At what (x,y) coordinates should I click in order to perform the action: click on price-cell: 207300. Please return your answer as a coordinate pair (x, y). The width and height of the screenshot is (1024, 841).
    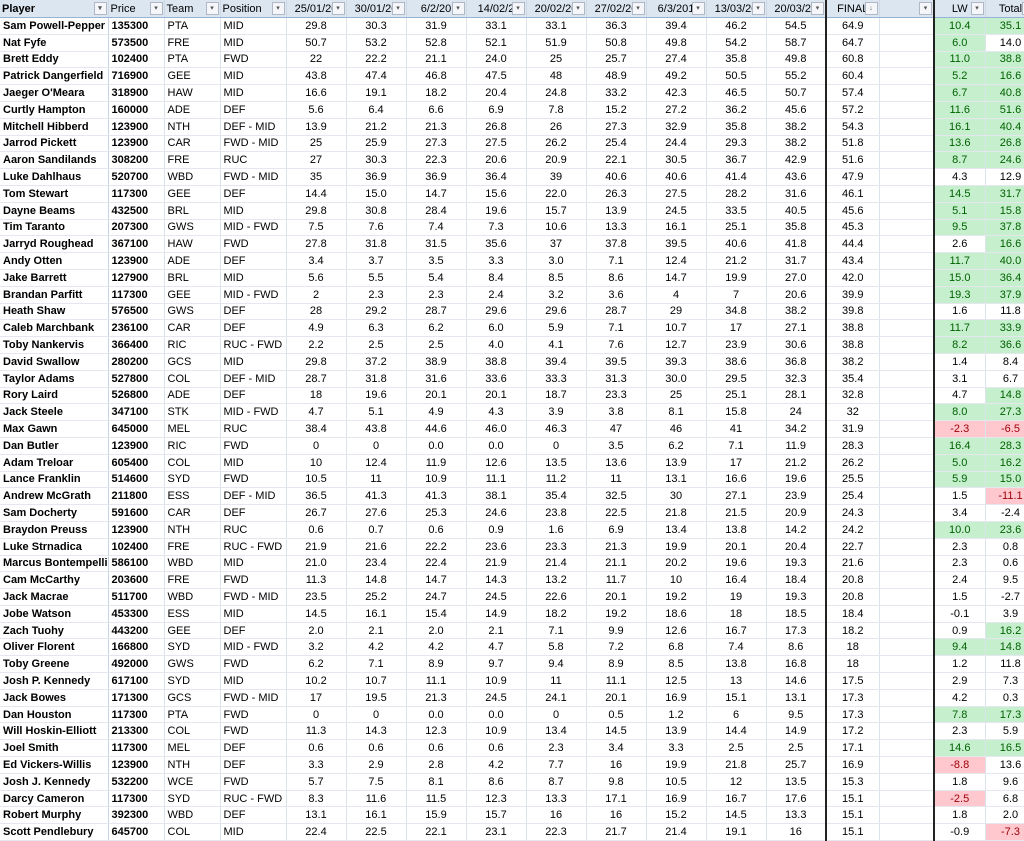
    Looking at the image, I should click on (136, 227).